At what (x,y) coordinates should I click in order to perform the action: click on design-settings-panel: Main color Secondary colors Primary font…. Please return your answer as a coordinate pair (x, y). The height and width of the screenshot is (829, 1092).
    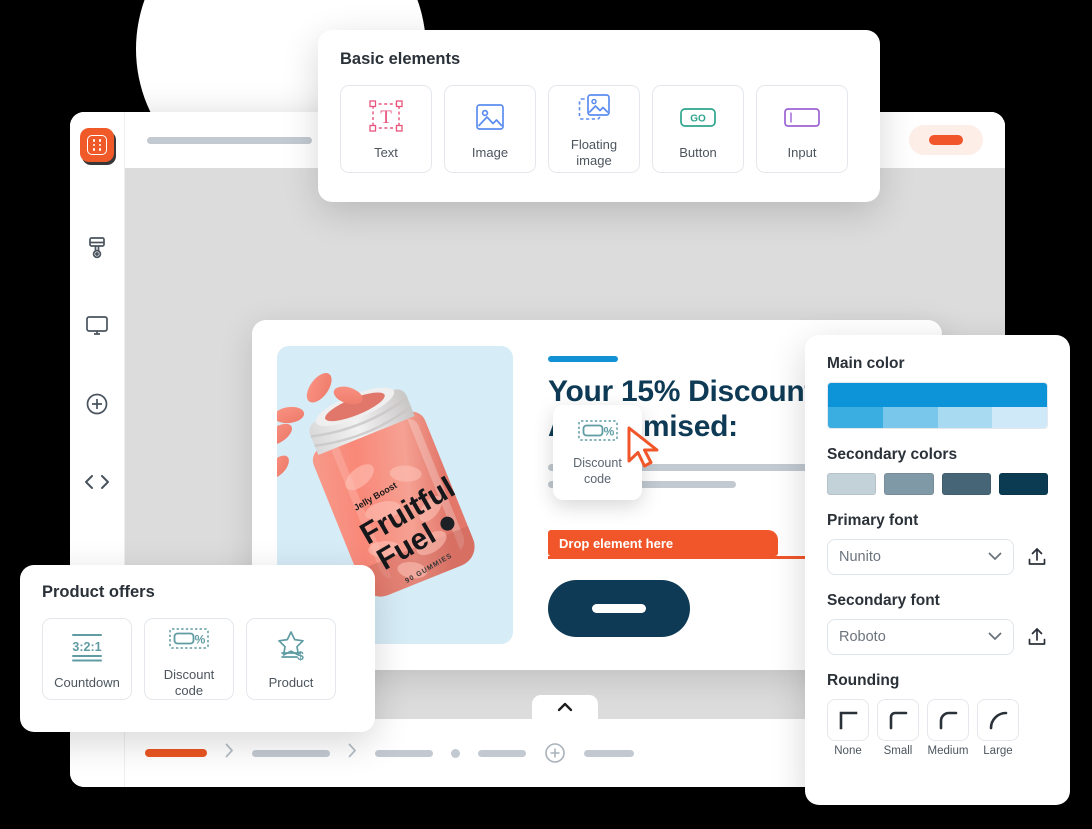
    Looking at the image, I should click on (937, 570).